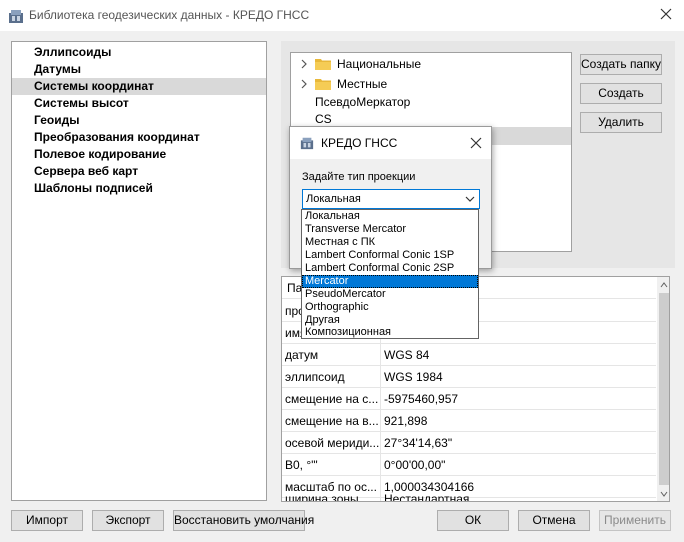 The width and height of the screenshot is (684, 542). Describe the element at coordinates (390, 294) in the screenshot. I see `option-pseudomercator: PseudoMercator` at that location.